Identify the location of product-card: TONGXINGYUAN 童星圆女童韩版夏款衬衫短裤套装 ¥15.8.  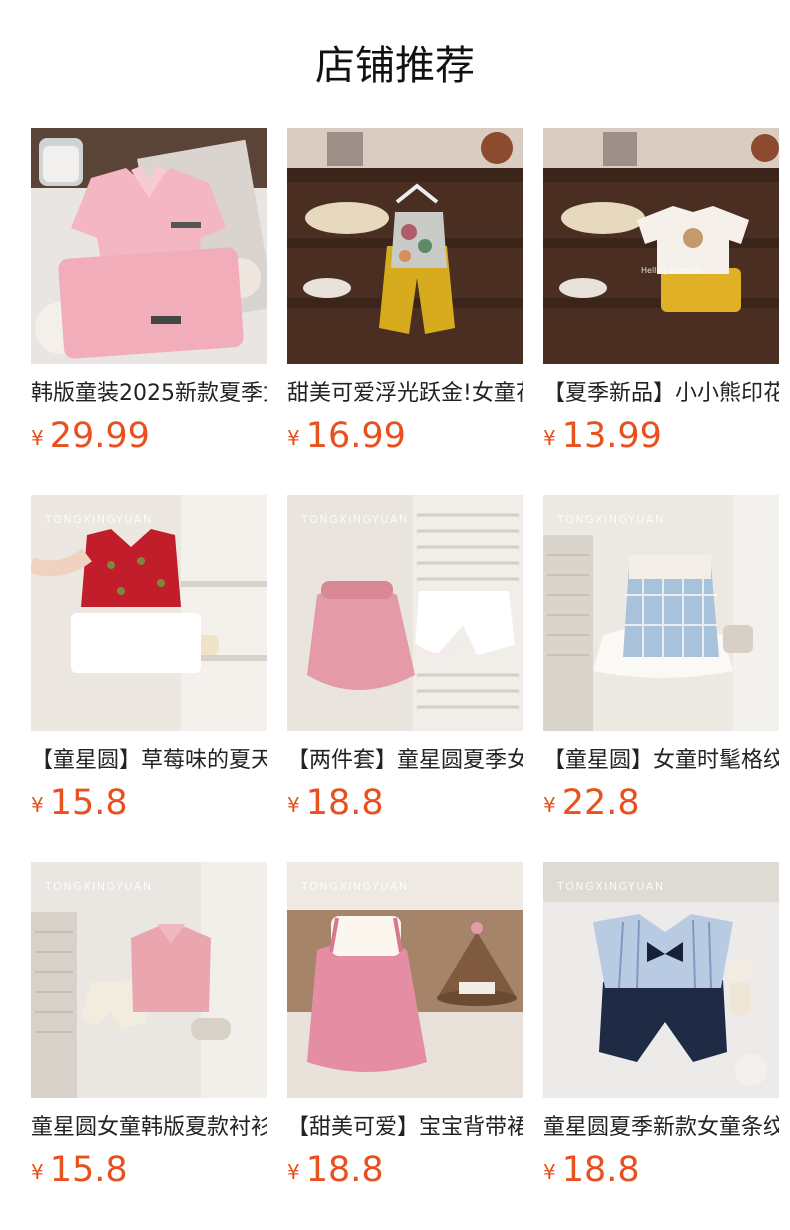
(149, 1045).